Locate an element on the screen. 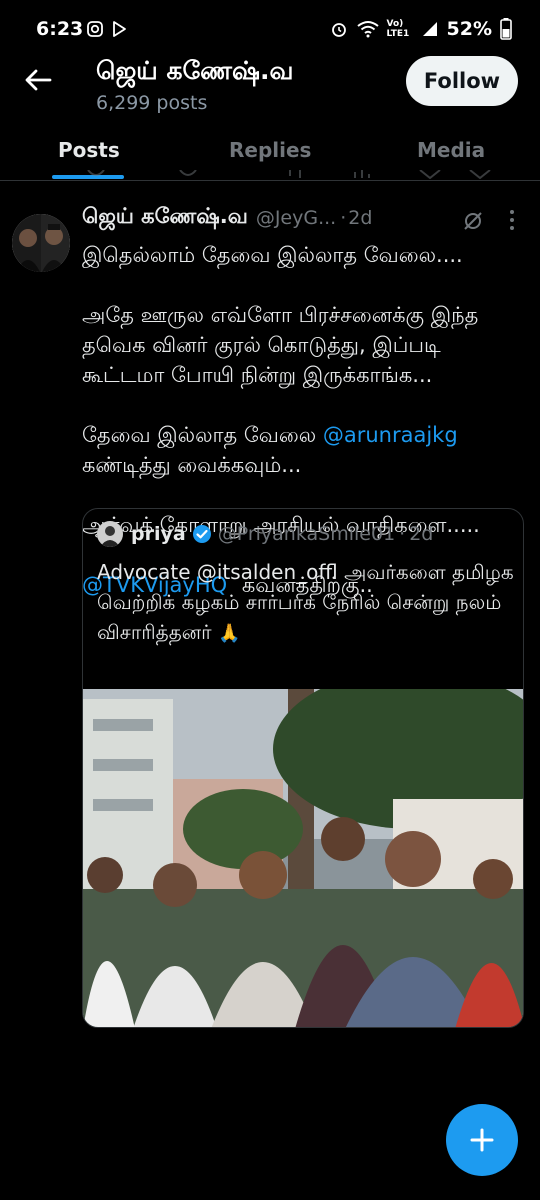 This screenshot has width=540, height=1200. status-bar: 6:23 Vo) LTE1 52% is located at coordinates (270, 30).